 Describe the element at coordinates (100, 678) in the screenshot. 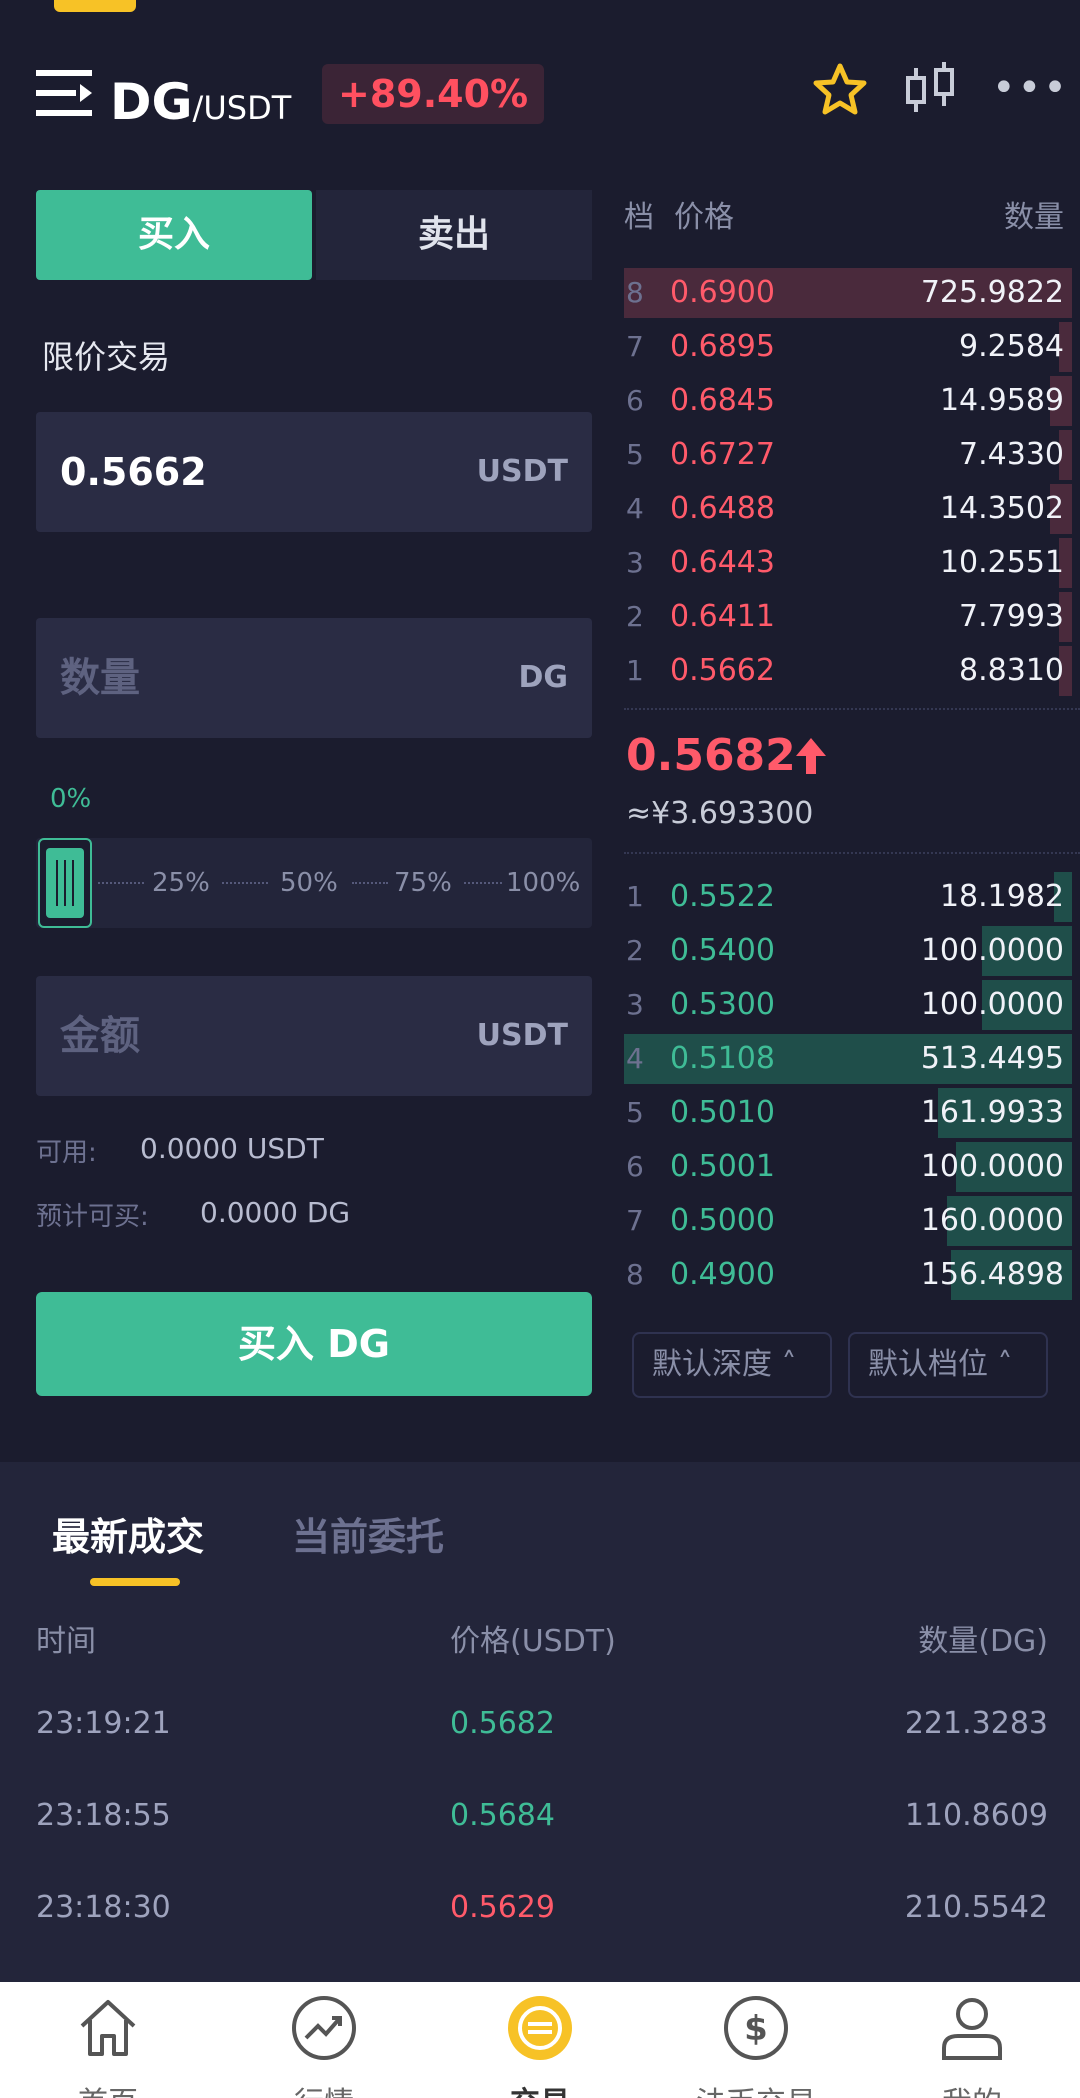

I see `quantity-placeholder: 数量` at that location.